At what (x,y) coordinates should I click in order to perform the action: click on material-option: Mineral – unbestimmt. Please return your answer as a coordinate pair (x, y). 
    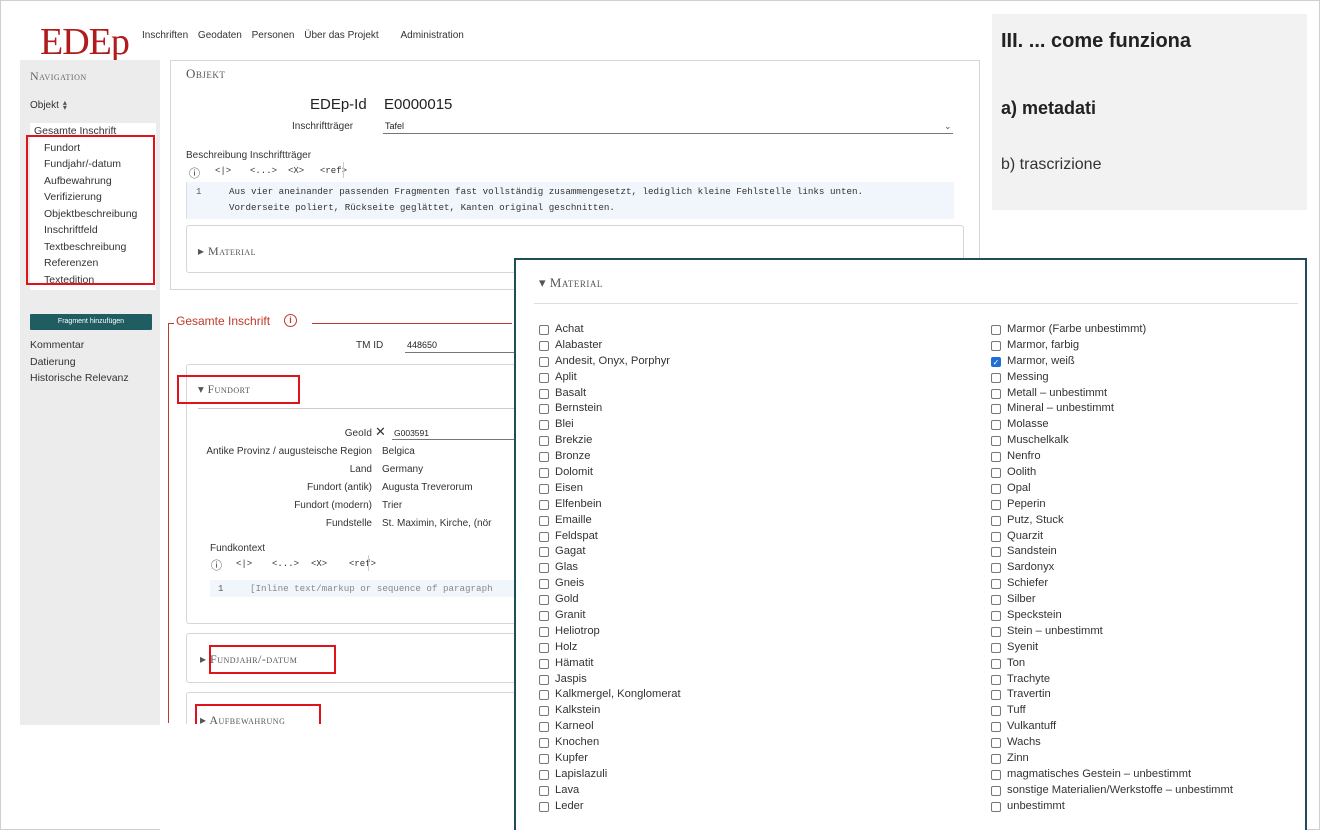
    Looking at the image, I should click on (1112, 409).